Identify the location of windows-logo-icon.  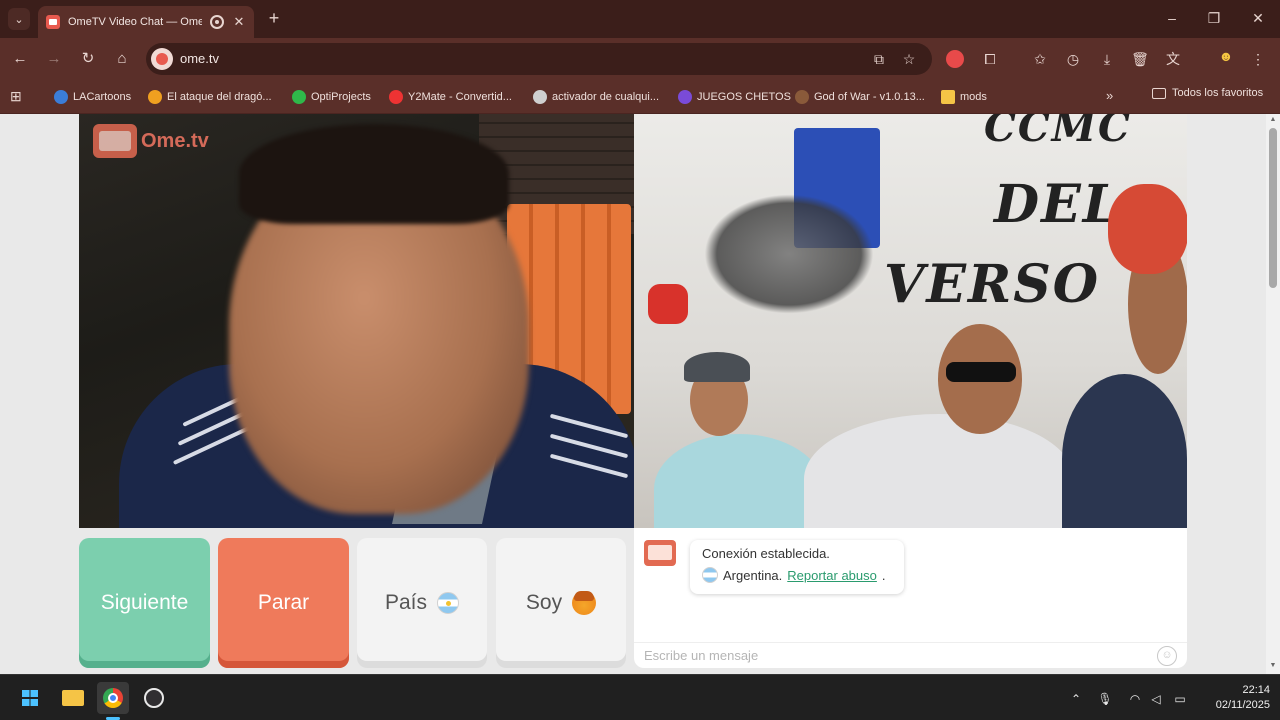
(30, 698).